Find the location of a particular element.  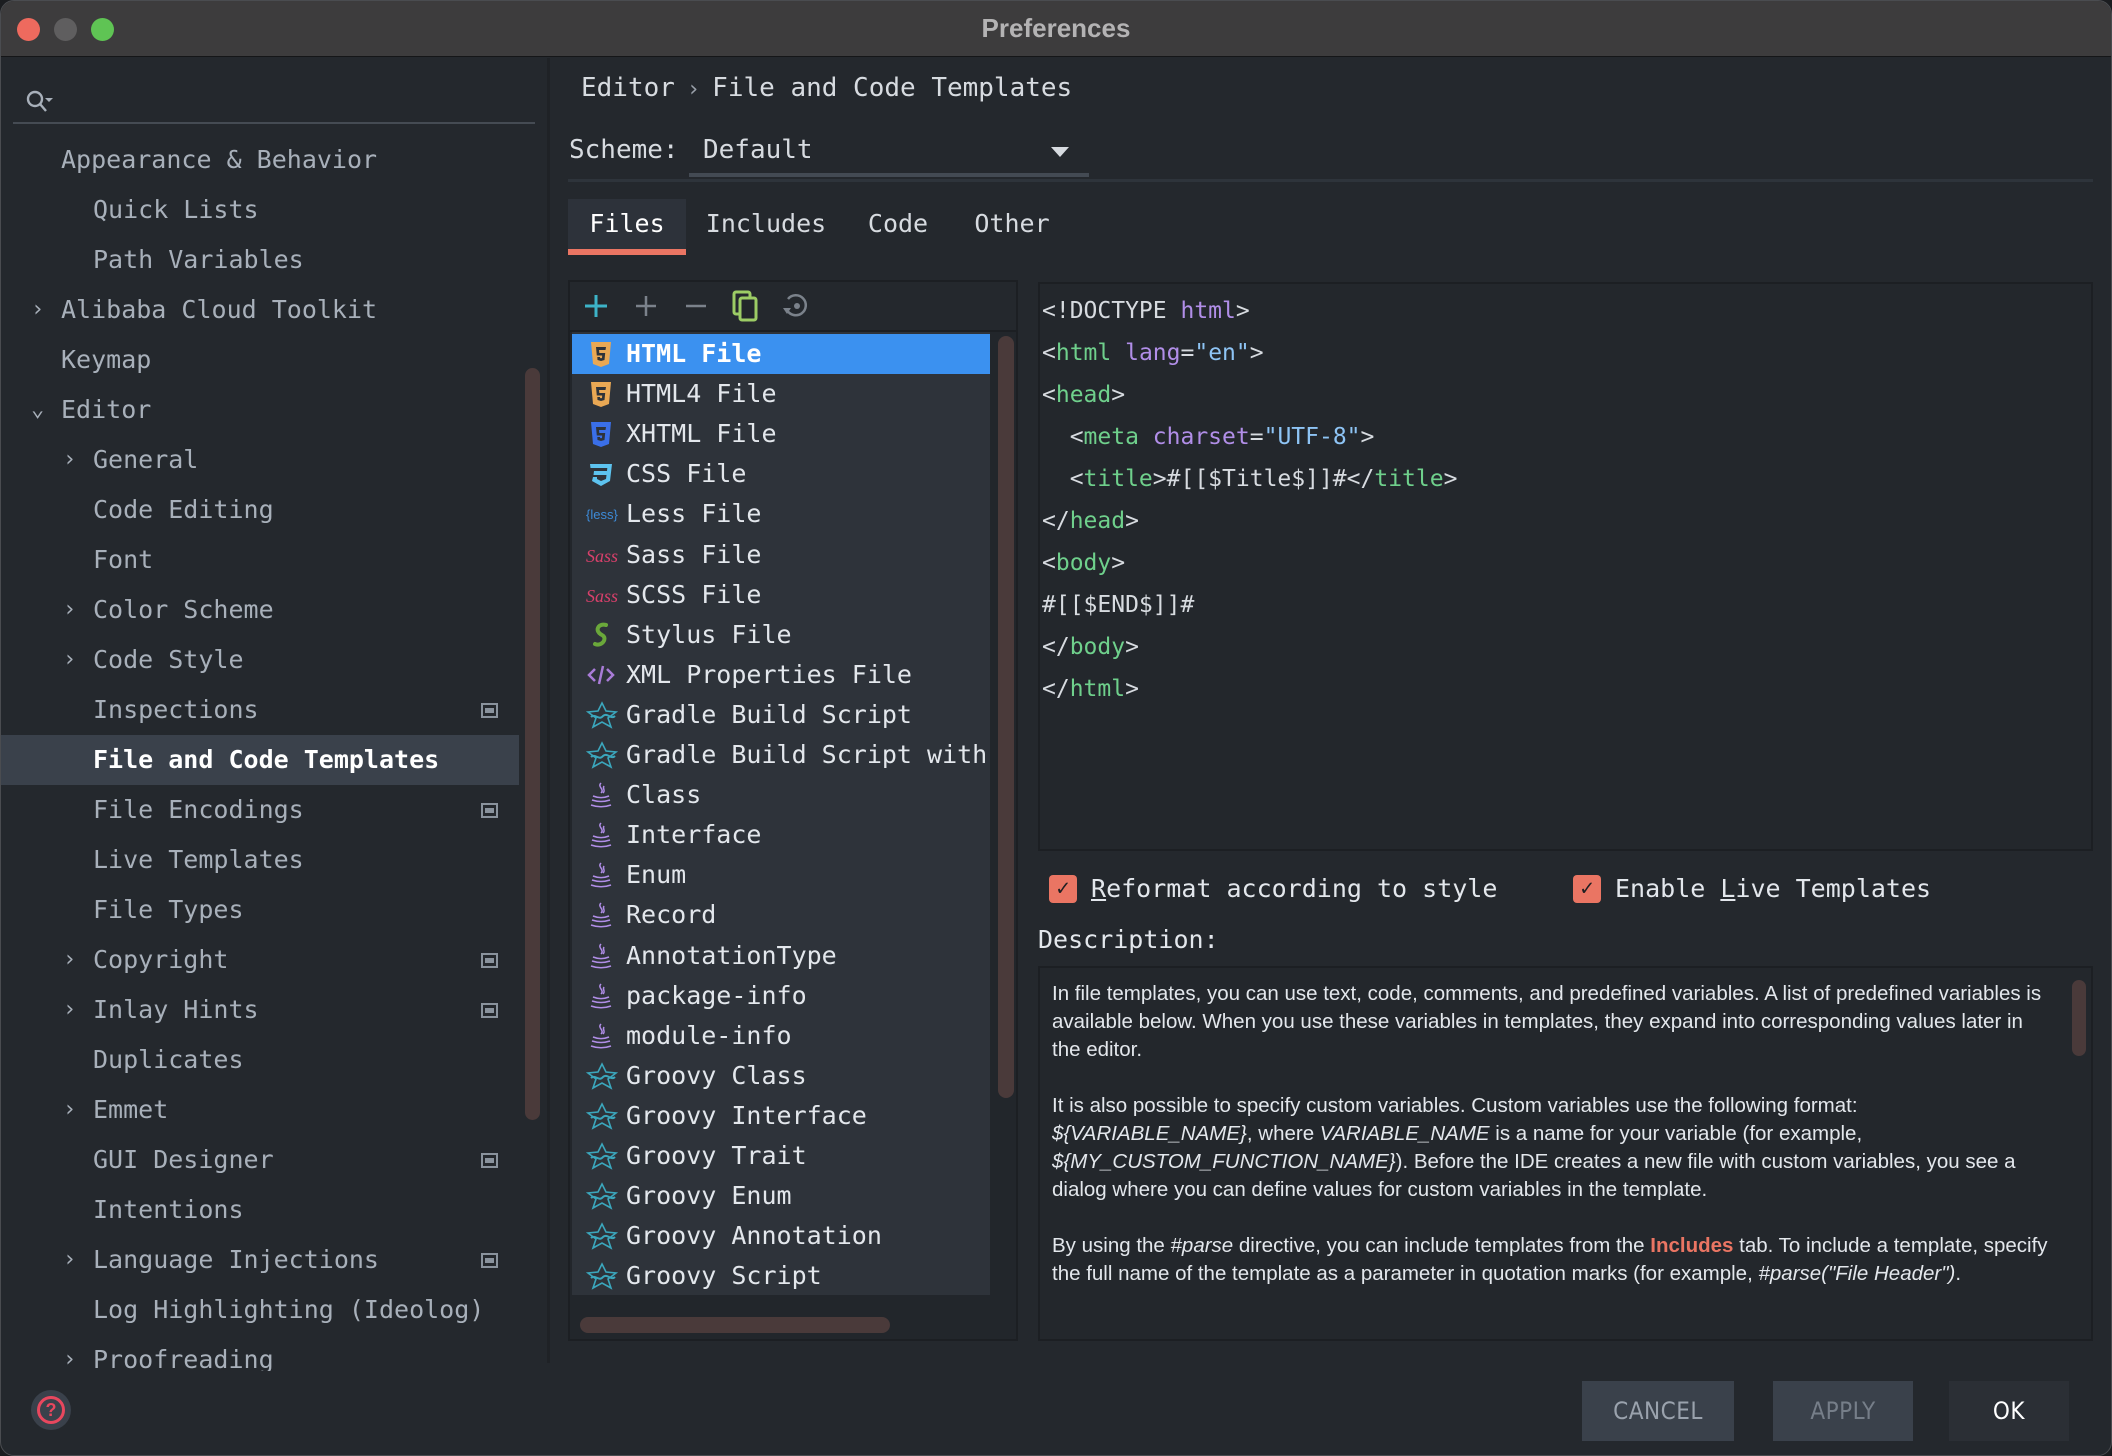

sidebar-item-file-types: File Types is located at coordinates (260, 910).